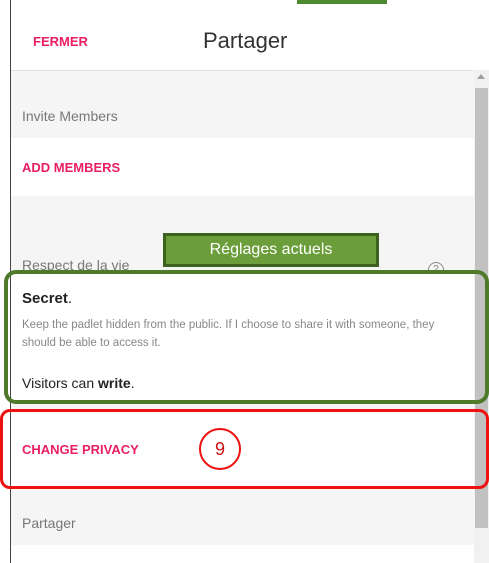 The height and width of the screenshot is (563, 489). What do you see at coordinates (244, 449) in the screenshot?
I see `change-privacy-highlight` at bounding box center [244, 449].